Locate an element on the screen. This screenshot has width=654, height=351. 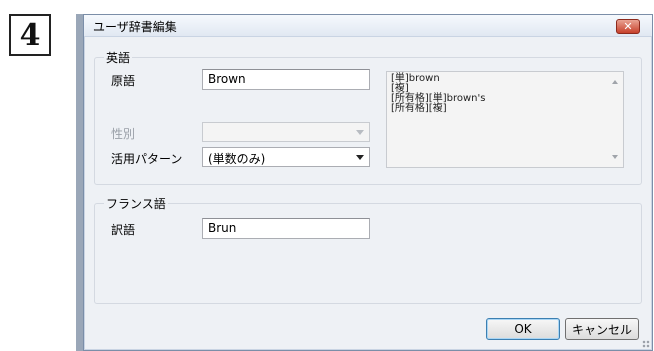
translation-field: Brun is located at coordinates (286, 228).